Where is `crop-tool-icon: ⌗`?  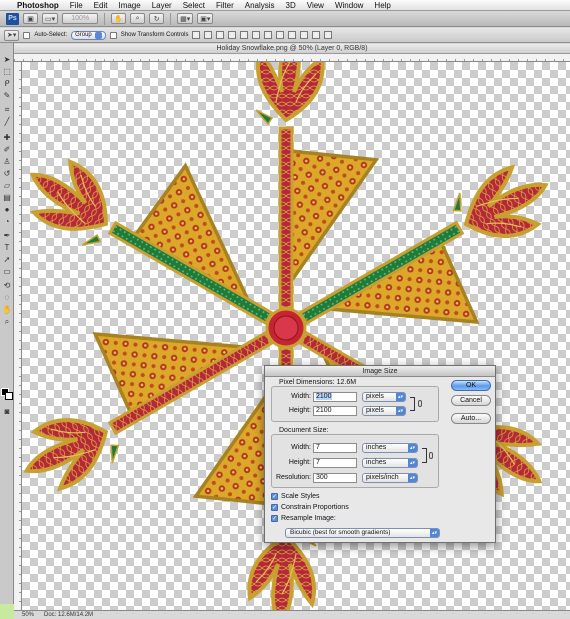 crop-tool-icon: ⌗ is located at coordinates (7, 109).